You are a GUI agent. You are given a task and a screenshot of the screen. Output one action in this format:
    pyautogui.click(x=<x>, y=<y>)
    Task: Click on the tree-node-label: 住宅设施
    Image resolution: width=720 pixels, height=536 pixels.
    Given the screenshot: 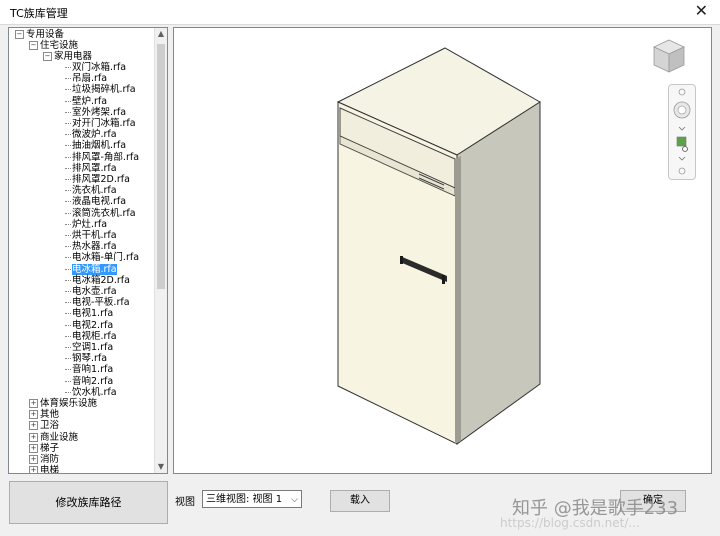 What is the action you would take?
    pyautogui.click(x=59, y=45)
    